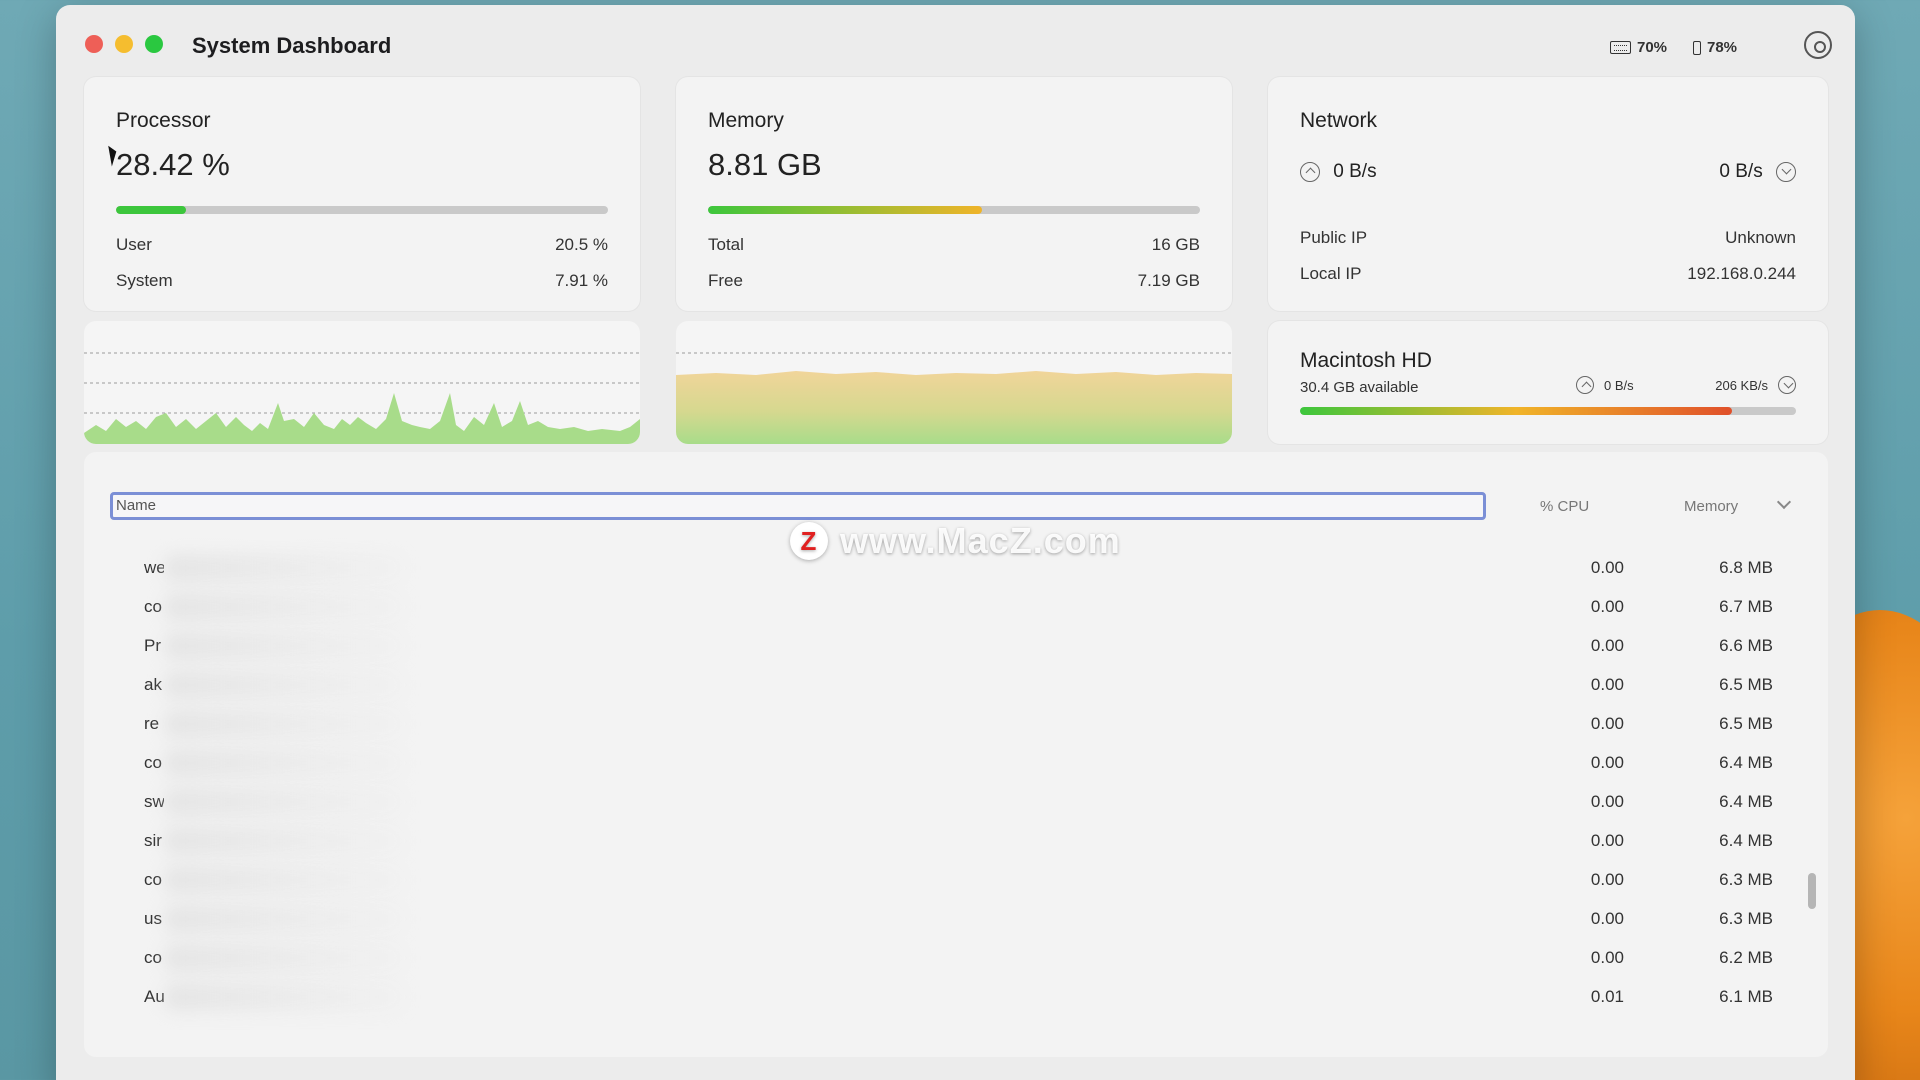 The image size is (1920, 1080). I want to click on title-bar: System Dashboard 70% 78%, so click(955, 43).